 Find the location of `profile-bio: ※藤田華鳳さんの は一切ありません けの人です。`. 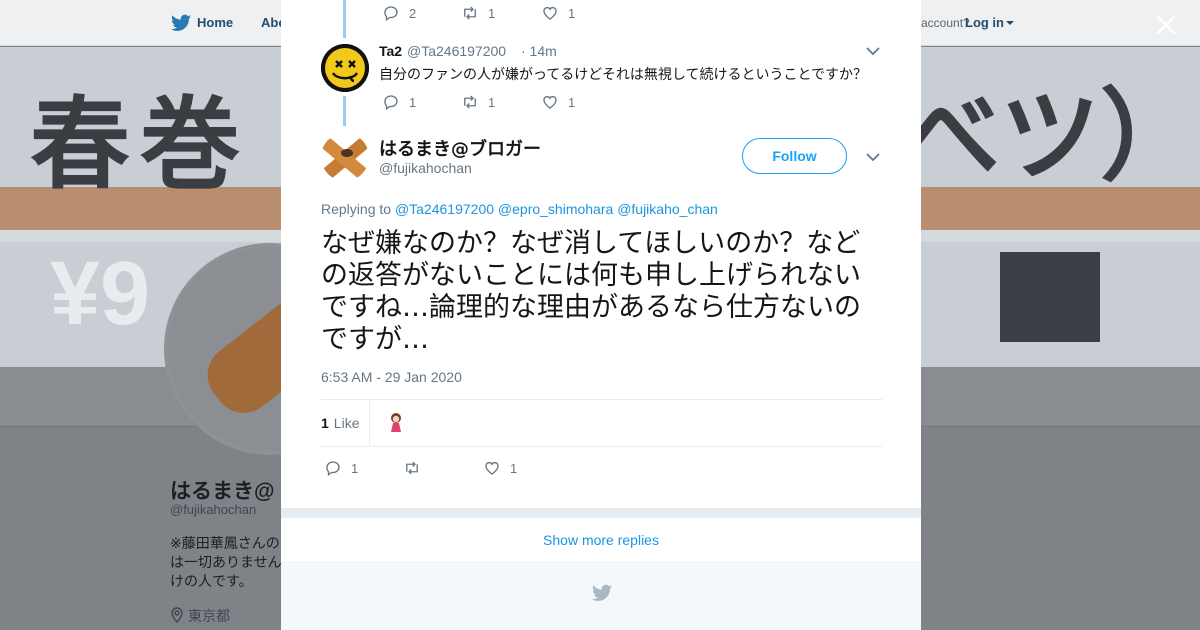

profile-bio: ※藤田華鳳さんの は一切ありません けの人です。 is located at coordinates (226, 562).